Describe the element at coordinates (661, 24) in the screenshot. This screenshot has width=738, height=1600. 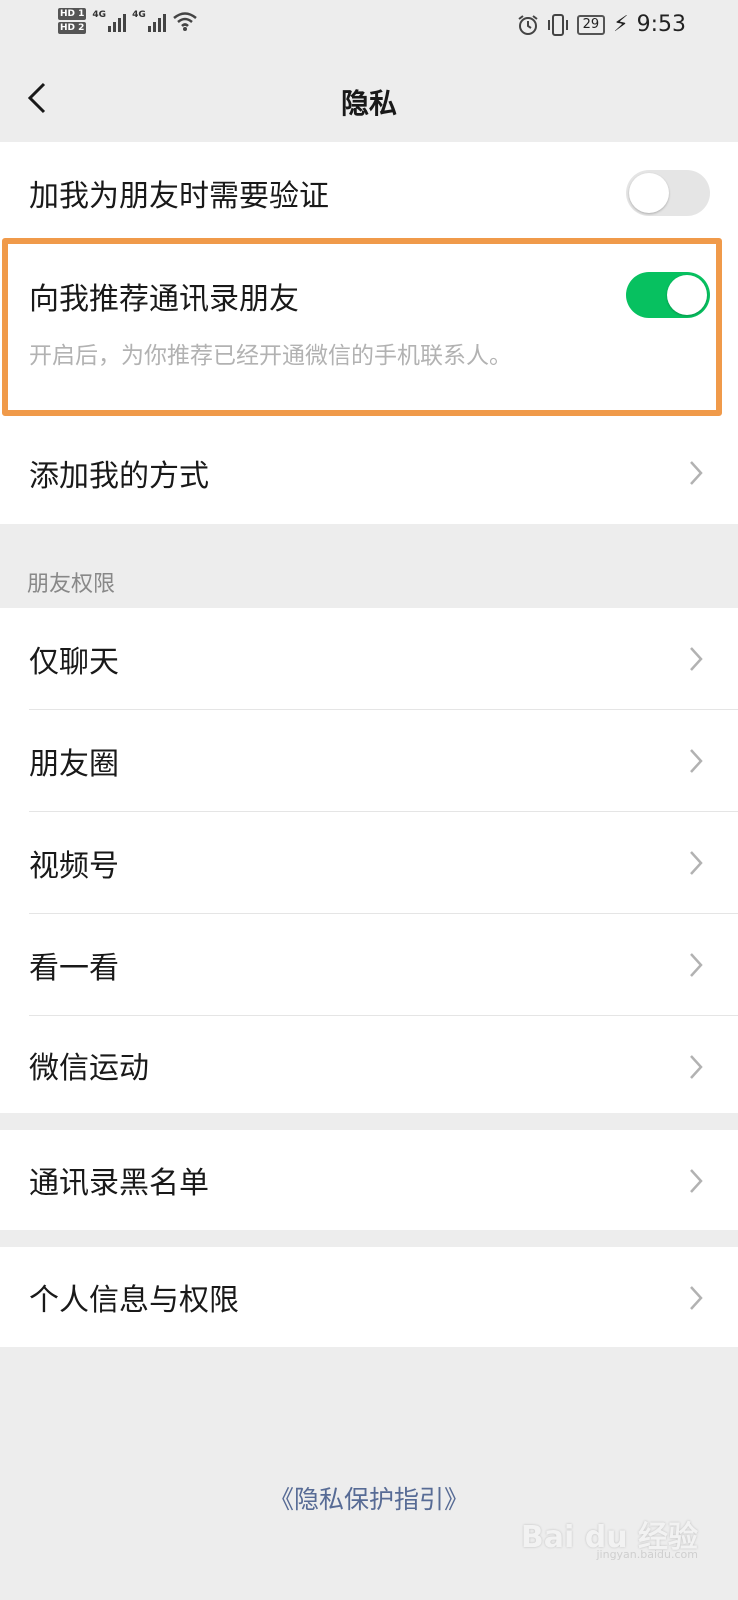
I see `clock: 9:53` at that location.